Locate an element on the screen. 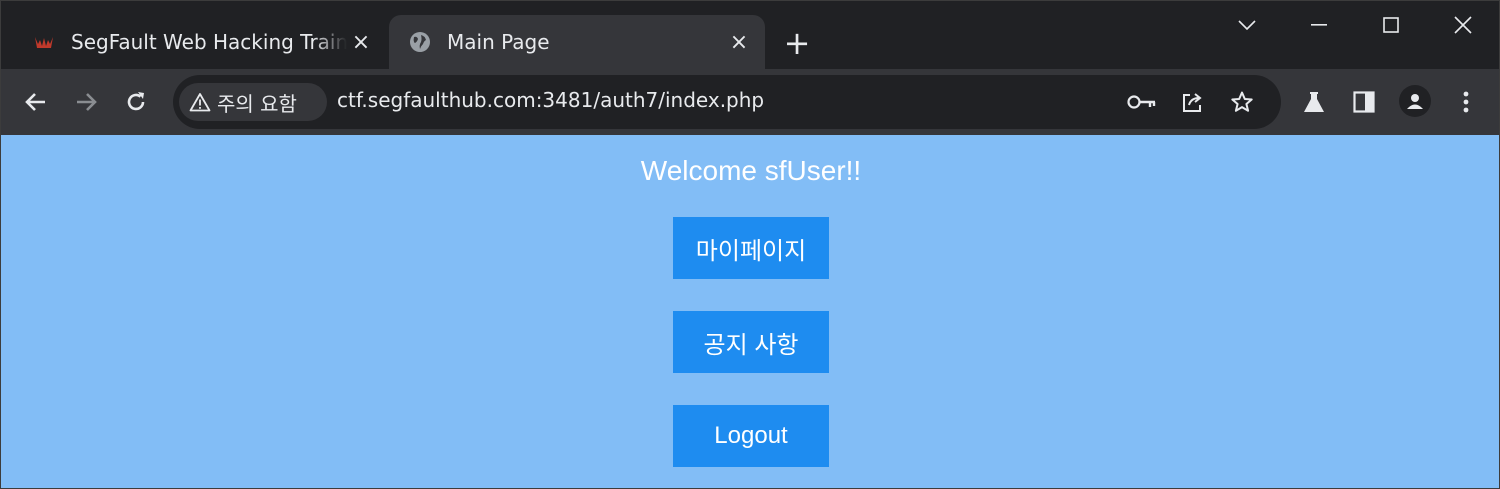  tab-title: SegFault Web Hacking Training is located at coordinates (209, 42).